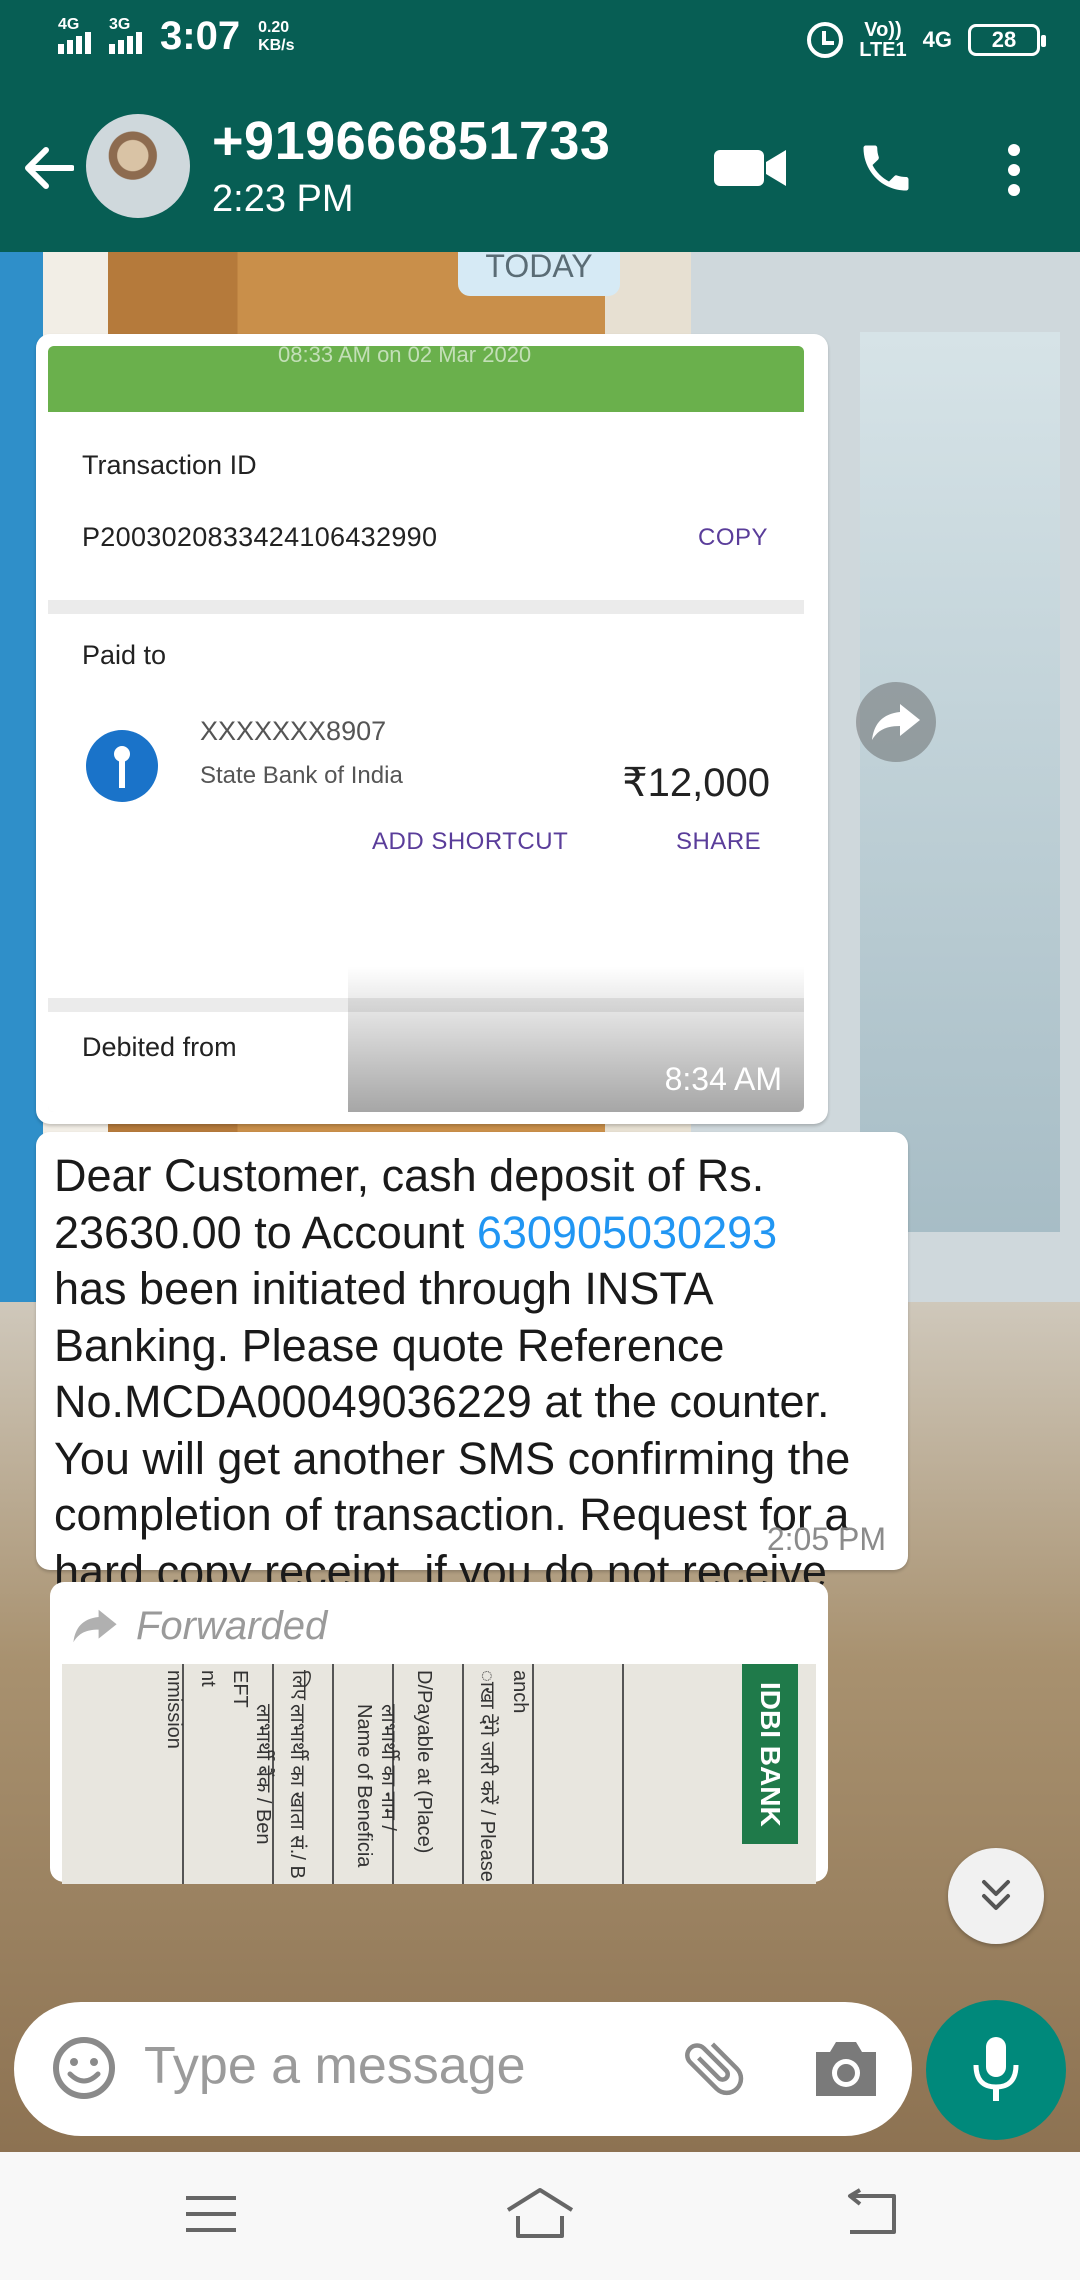 Image resolution: width=1080 pixels, height=2280 pixels. I want to click on voice-record-button, so click(996, 2070).